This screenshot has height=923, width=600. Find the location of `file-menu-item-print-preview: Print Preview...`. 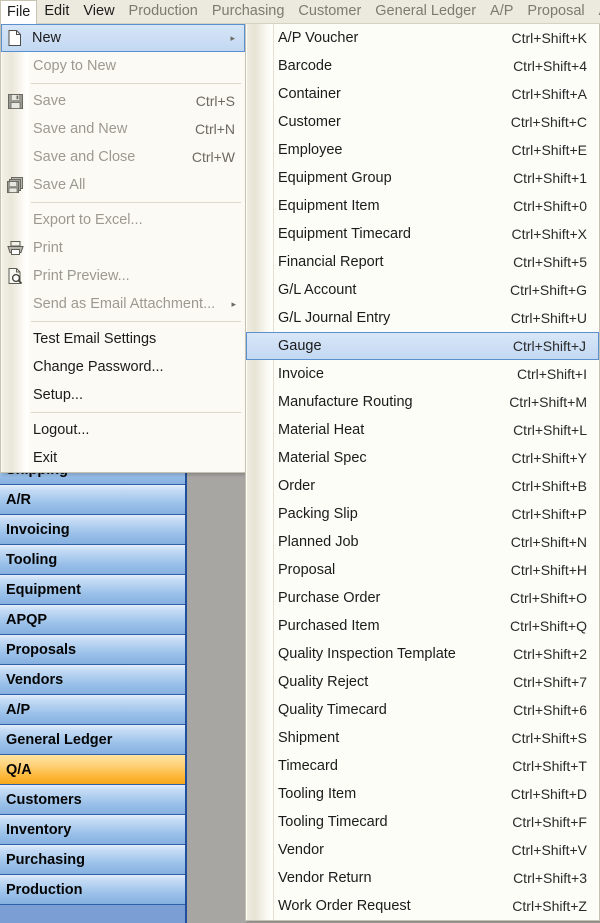

file-menu-item-print-preview: Print Preview... is located at coordinates (123, 276).